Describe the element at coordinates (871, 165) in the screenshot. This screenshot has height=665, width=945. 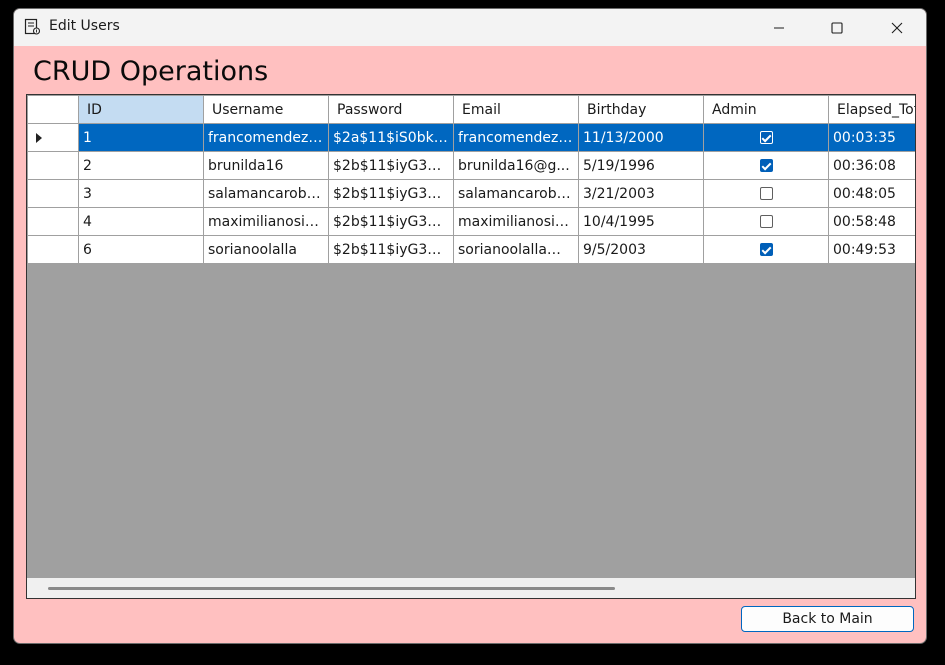
I see `cell-elapsed: 00:36:08` at that location.